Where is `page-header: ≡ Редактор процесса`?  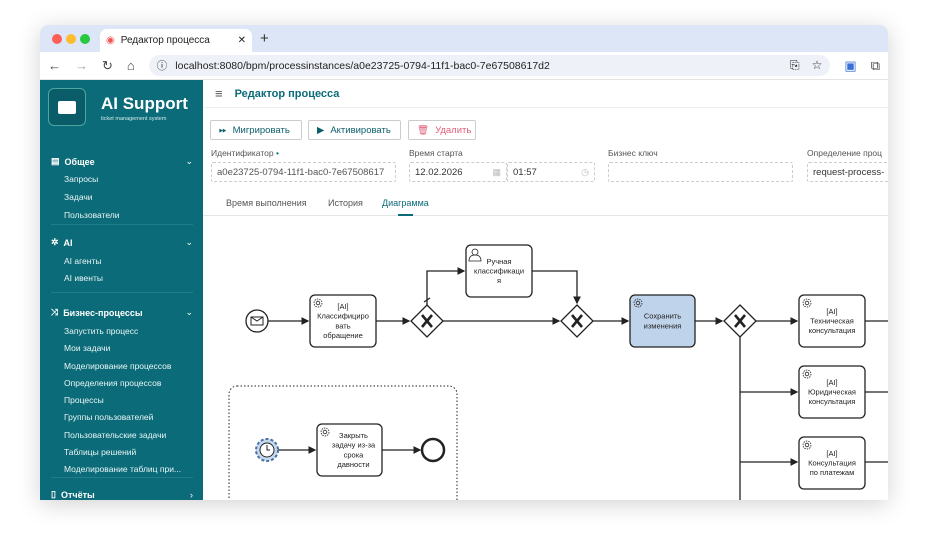 page-header: ≡ Редактор процесса is located at coordinates (545, 94).